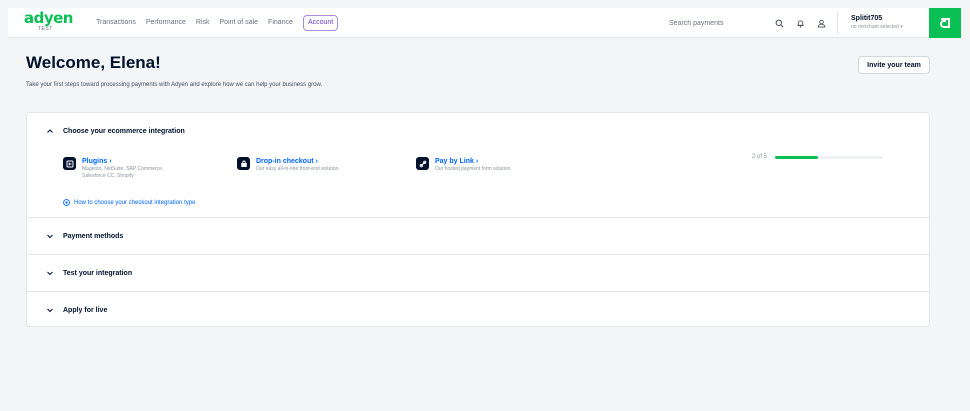 Image resolution: width=970 pixels, height=411 pixels. I want to click on option-description: Our easy all-in-one front-end solution., so click(298, 169).